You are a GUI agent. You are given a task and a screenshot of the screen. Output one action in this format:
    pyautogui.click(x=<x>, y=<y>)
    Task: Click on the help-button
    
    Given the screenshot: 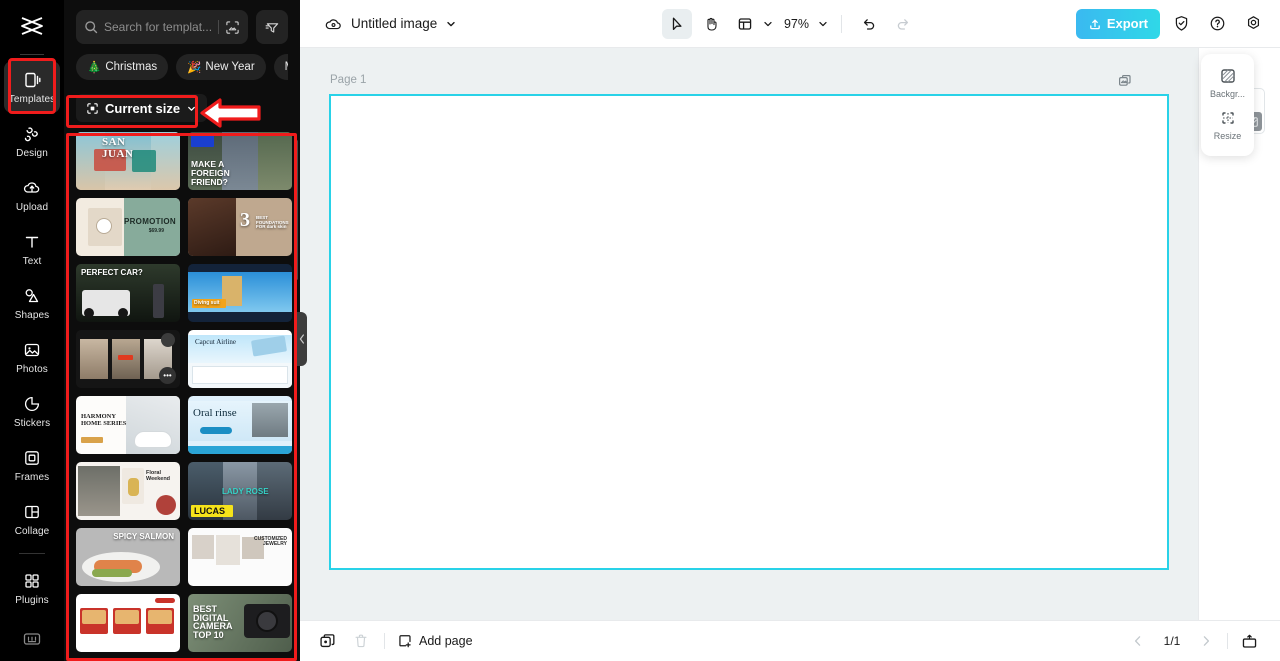 What is the action you would take?
    pyautogui.click(x=1217, y=24)
    